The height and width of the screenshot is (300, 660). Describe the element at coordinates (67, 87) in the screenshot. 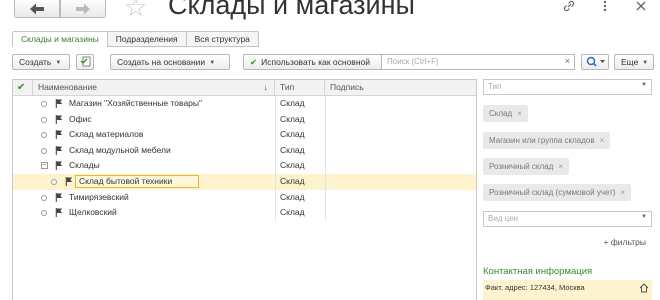

I see `column-header-name-label: Наименование` at that location.